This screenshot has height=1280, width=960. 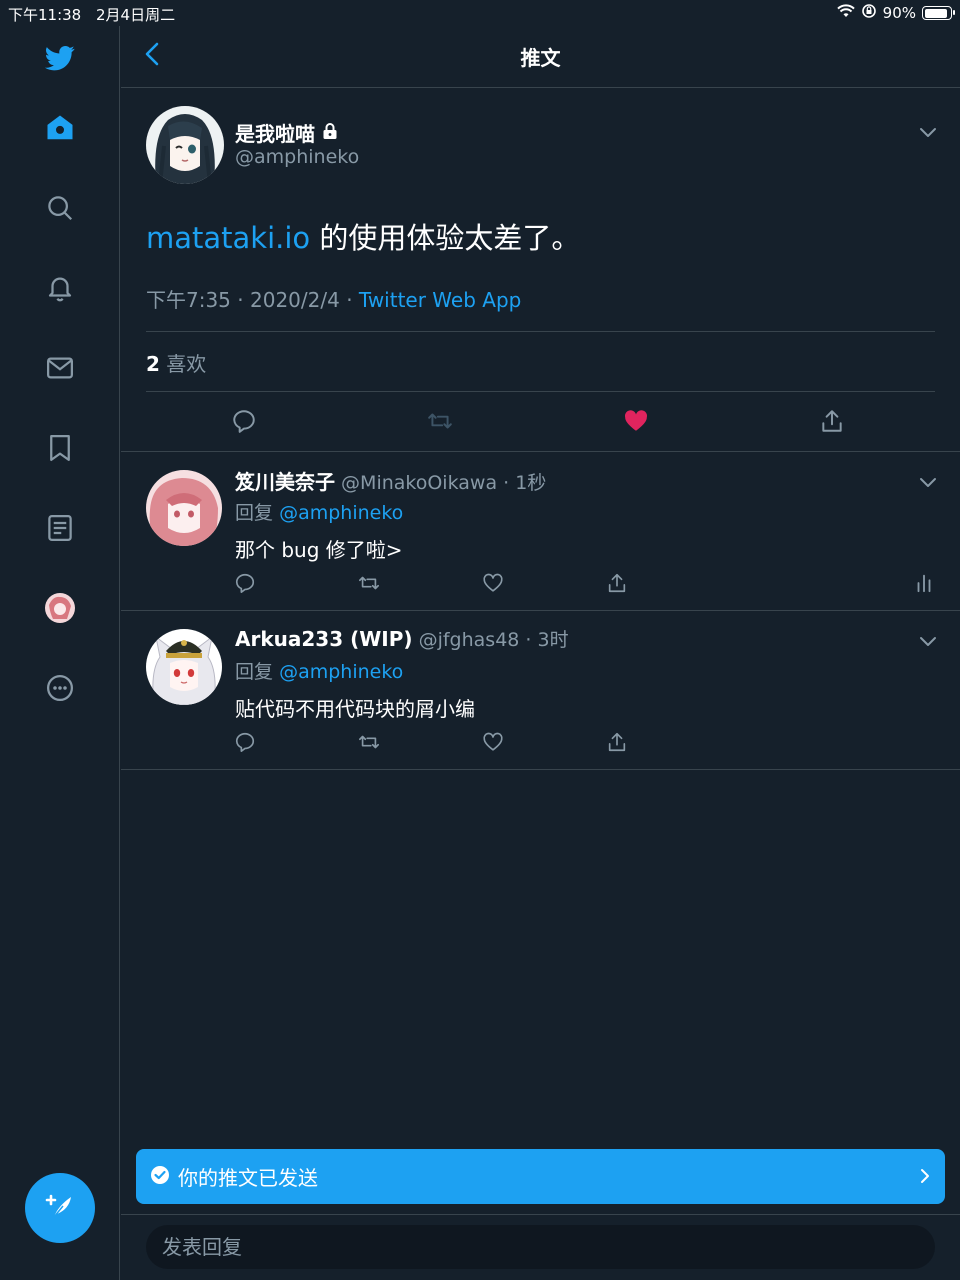 I want to click on reply-compose-bar, so click(x=540, y=1247).